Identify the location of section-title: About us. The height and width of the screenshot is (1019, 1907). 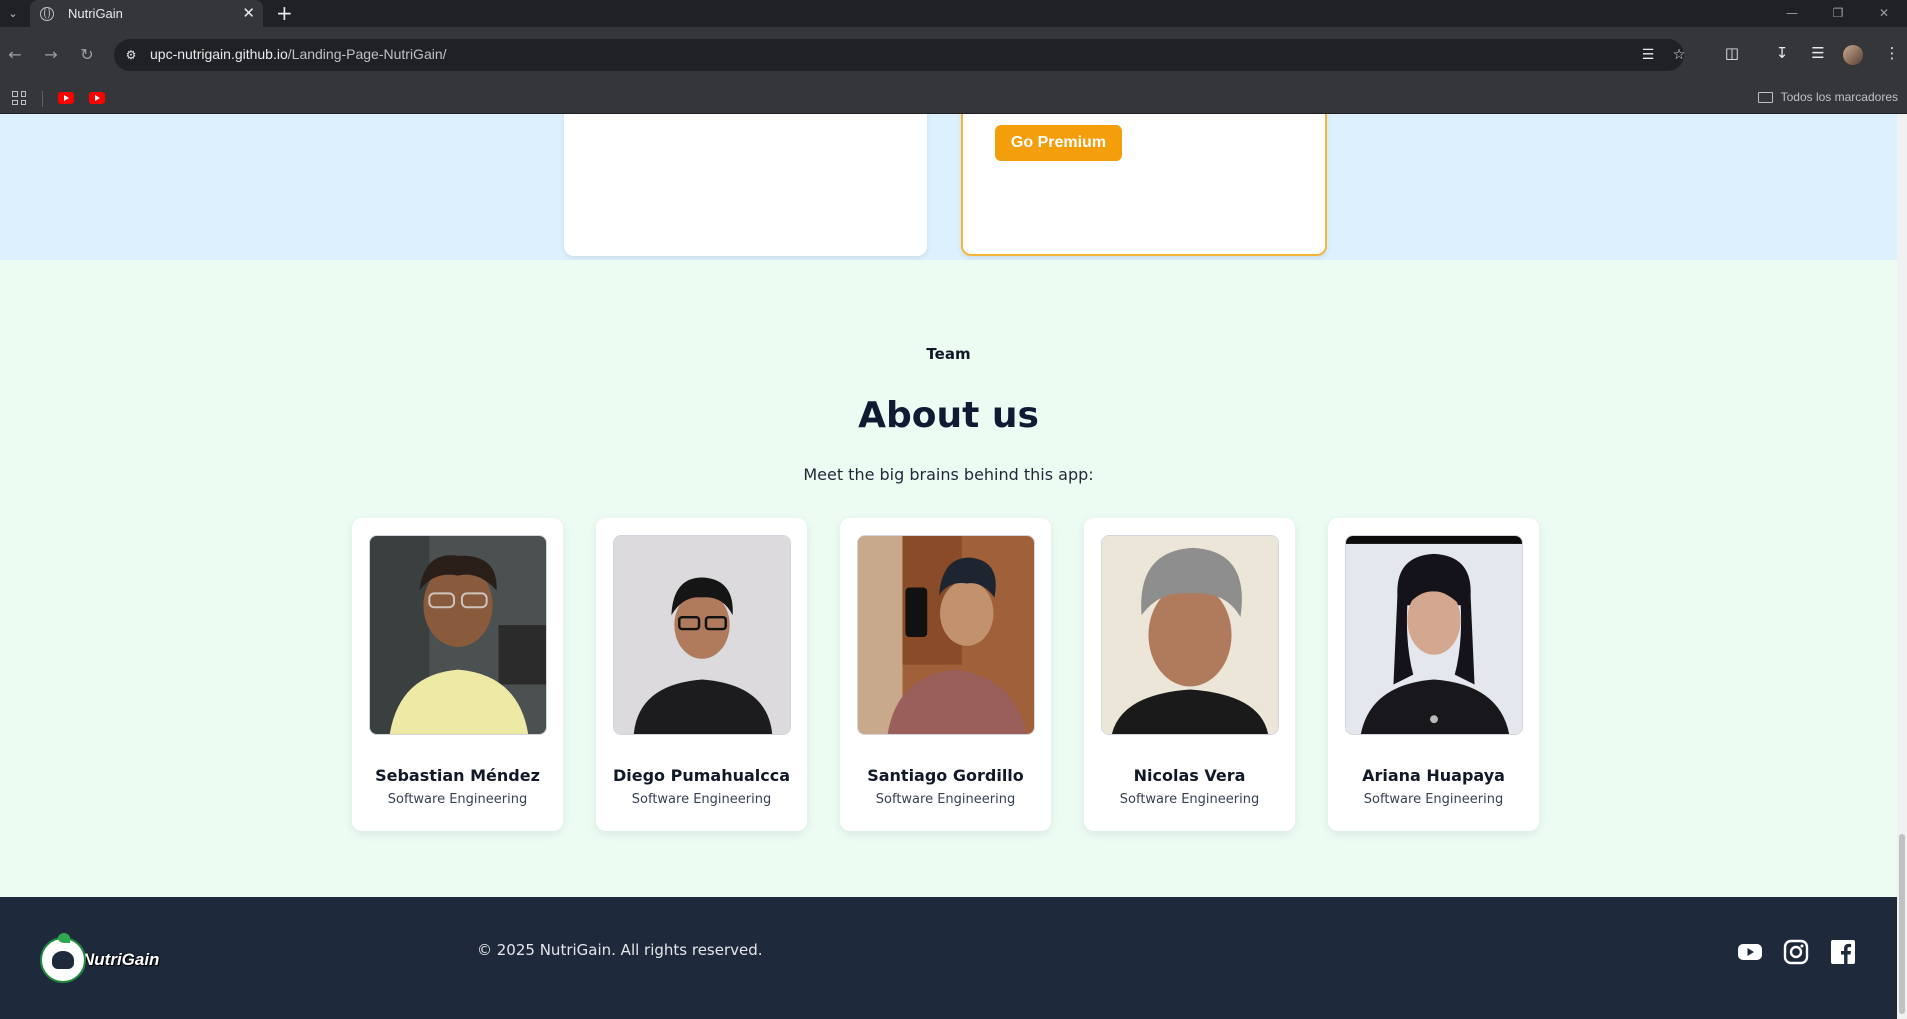
(948, 415).